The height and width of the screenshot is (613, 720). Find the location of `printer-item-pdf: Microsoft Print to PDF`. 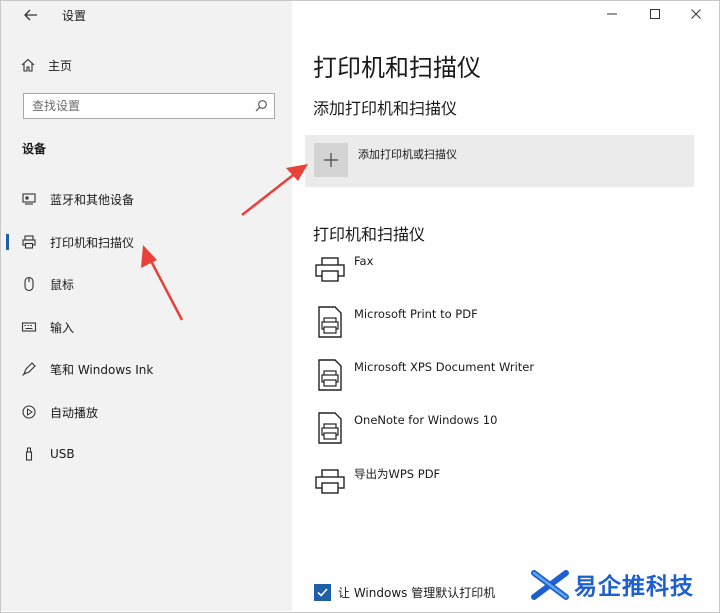

printer-item-pdf: Microsoft Print to PDF is located at coordinates (503, 329).